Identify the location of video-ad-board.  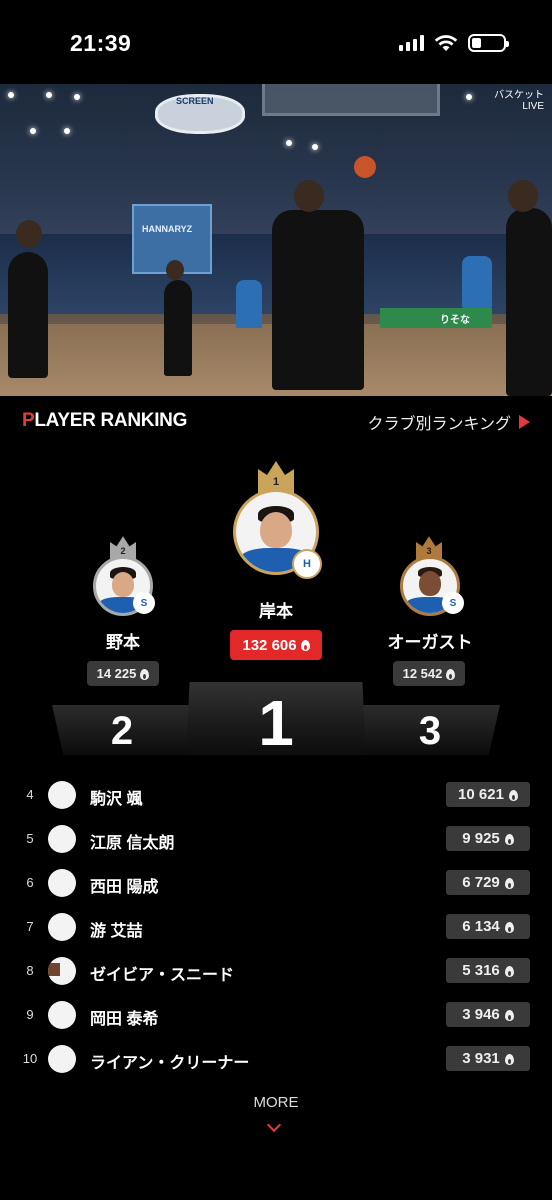
(436, 318).